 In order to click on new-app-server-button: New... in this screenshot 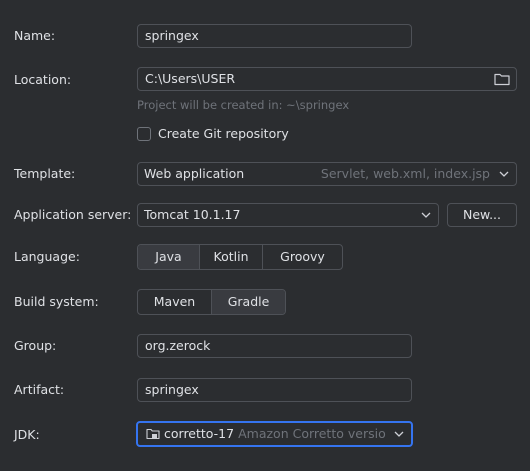, I will do `click(482, 215)`.